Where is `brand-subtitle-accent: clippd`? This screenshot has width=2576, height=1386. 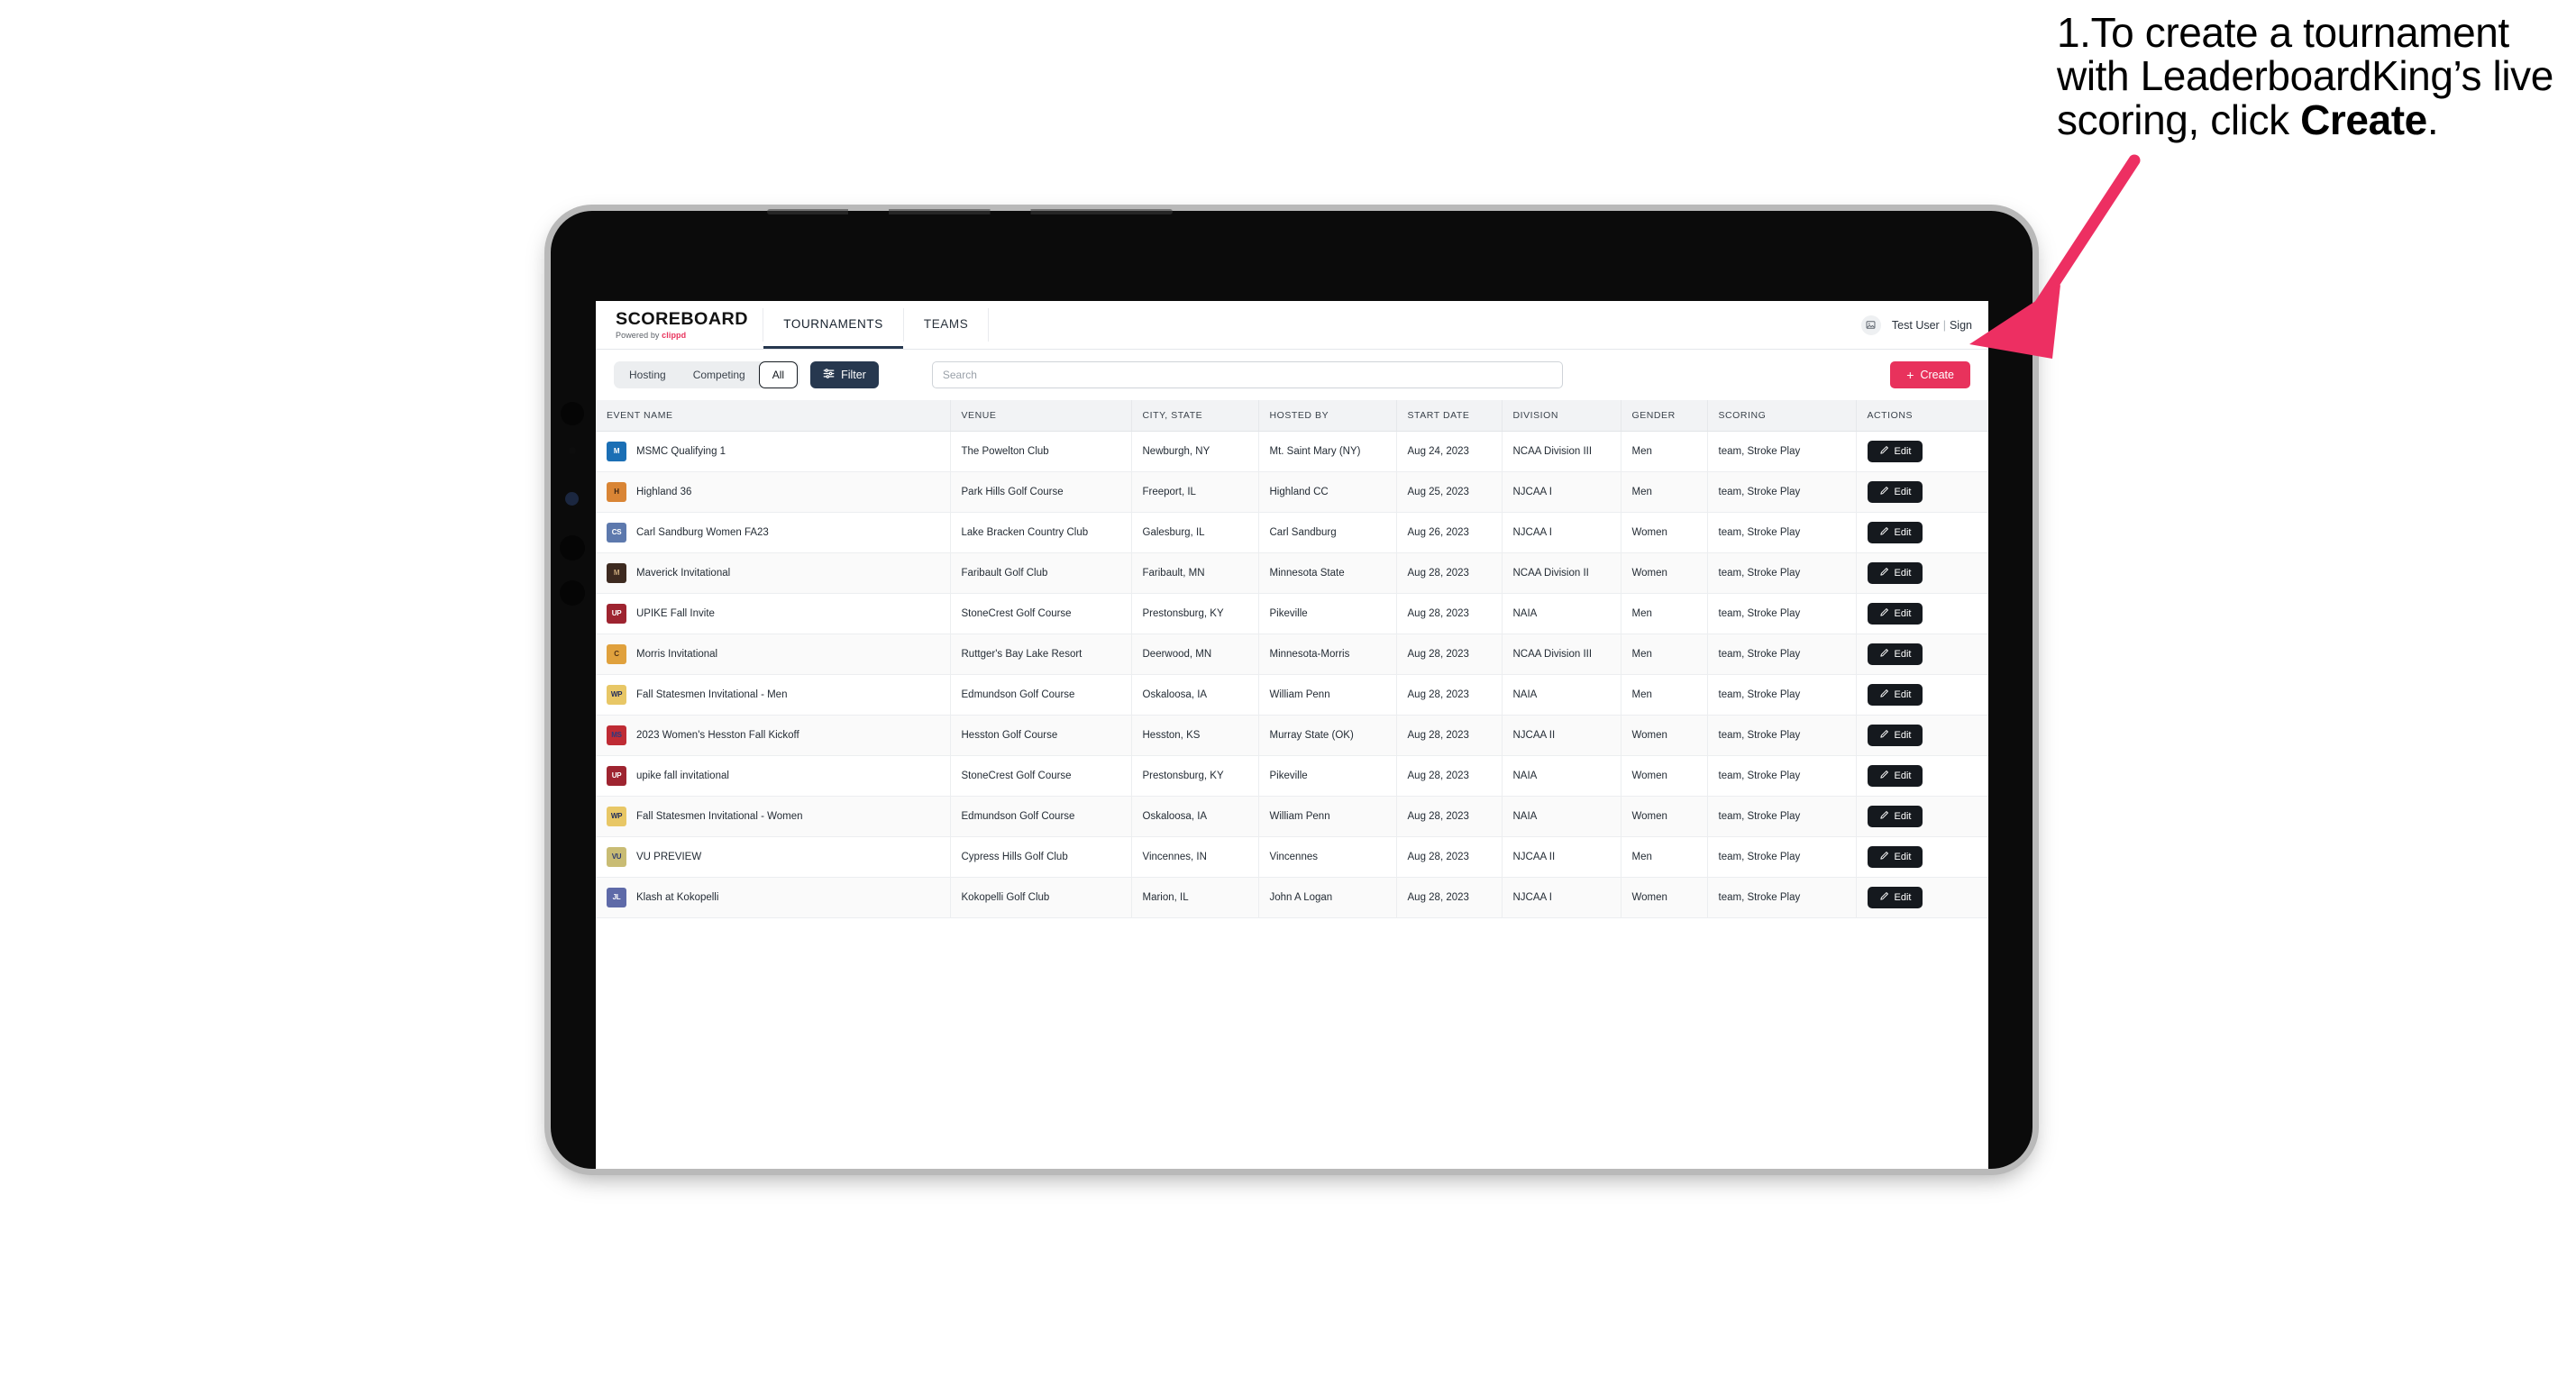 brand-subtitle-accent: clippd is located at coordinates (674, 335).